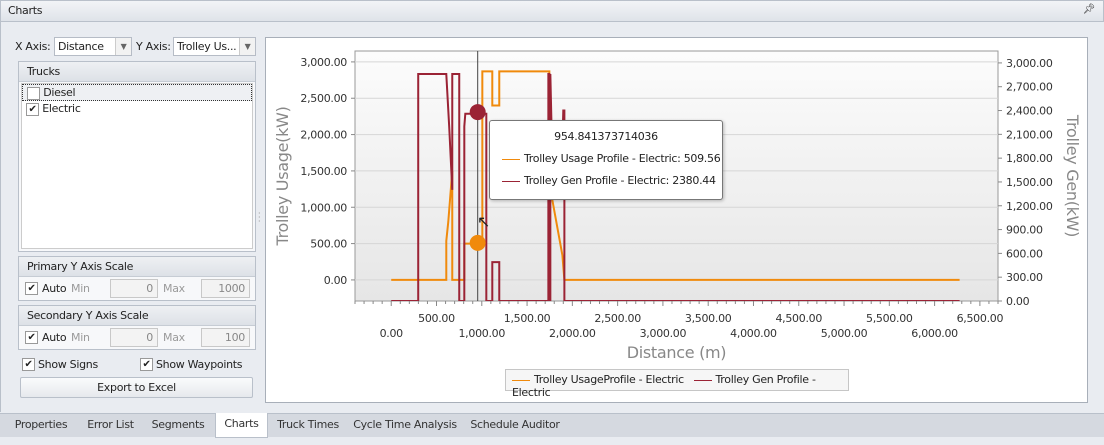 Image resolution: width=1104 pixels, height=445 pixels. I want to click on window-title: Charts, so click(25, 10).